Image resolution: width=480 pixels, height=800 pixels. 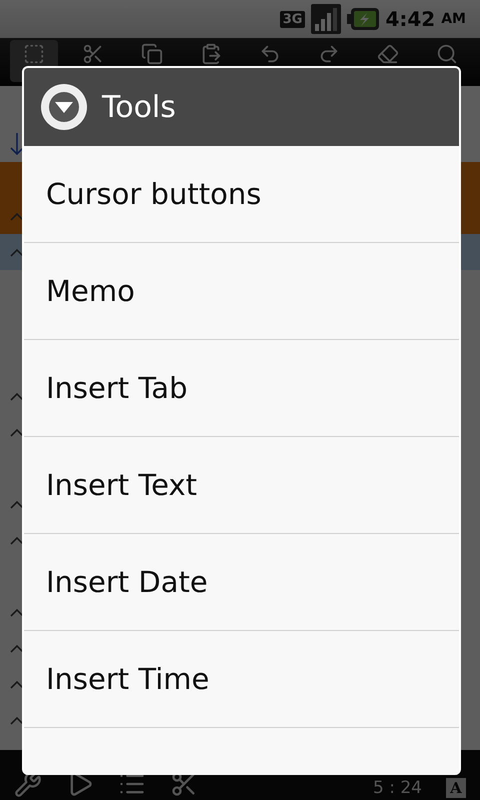 I want to click on menu-item: Memo, so click(x=241, y=291).